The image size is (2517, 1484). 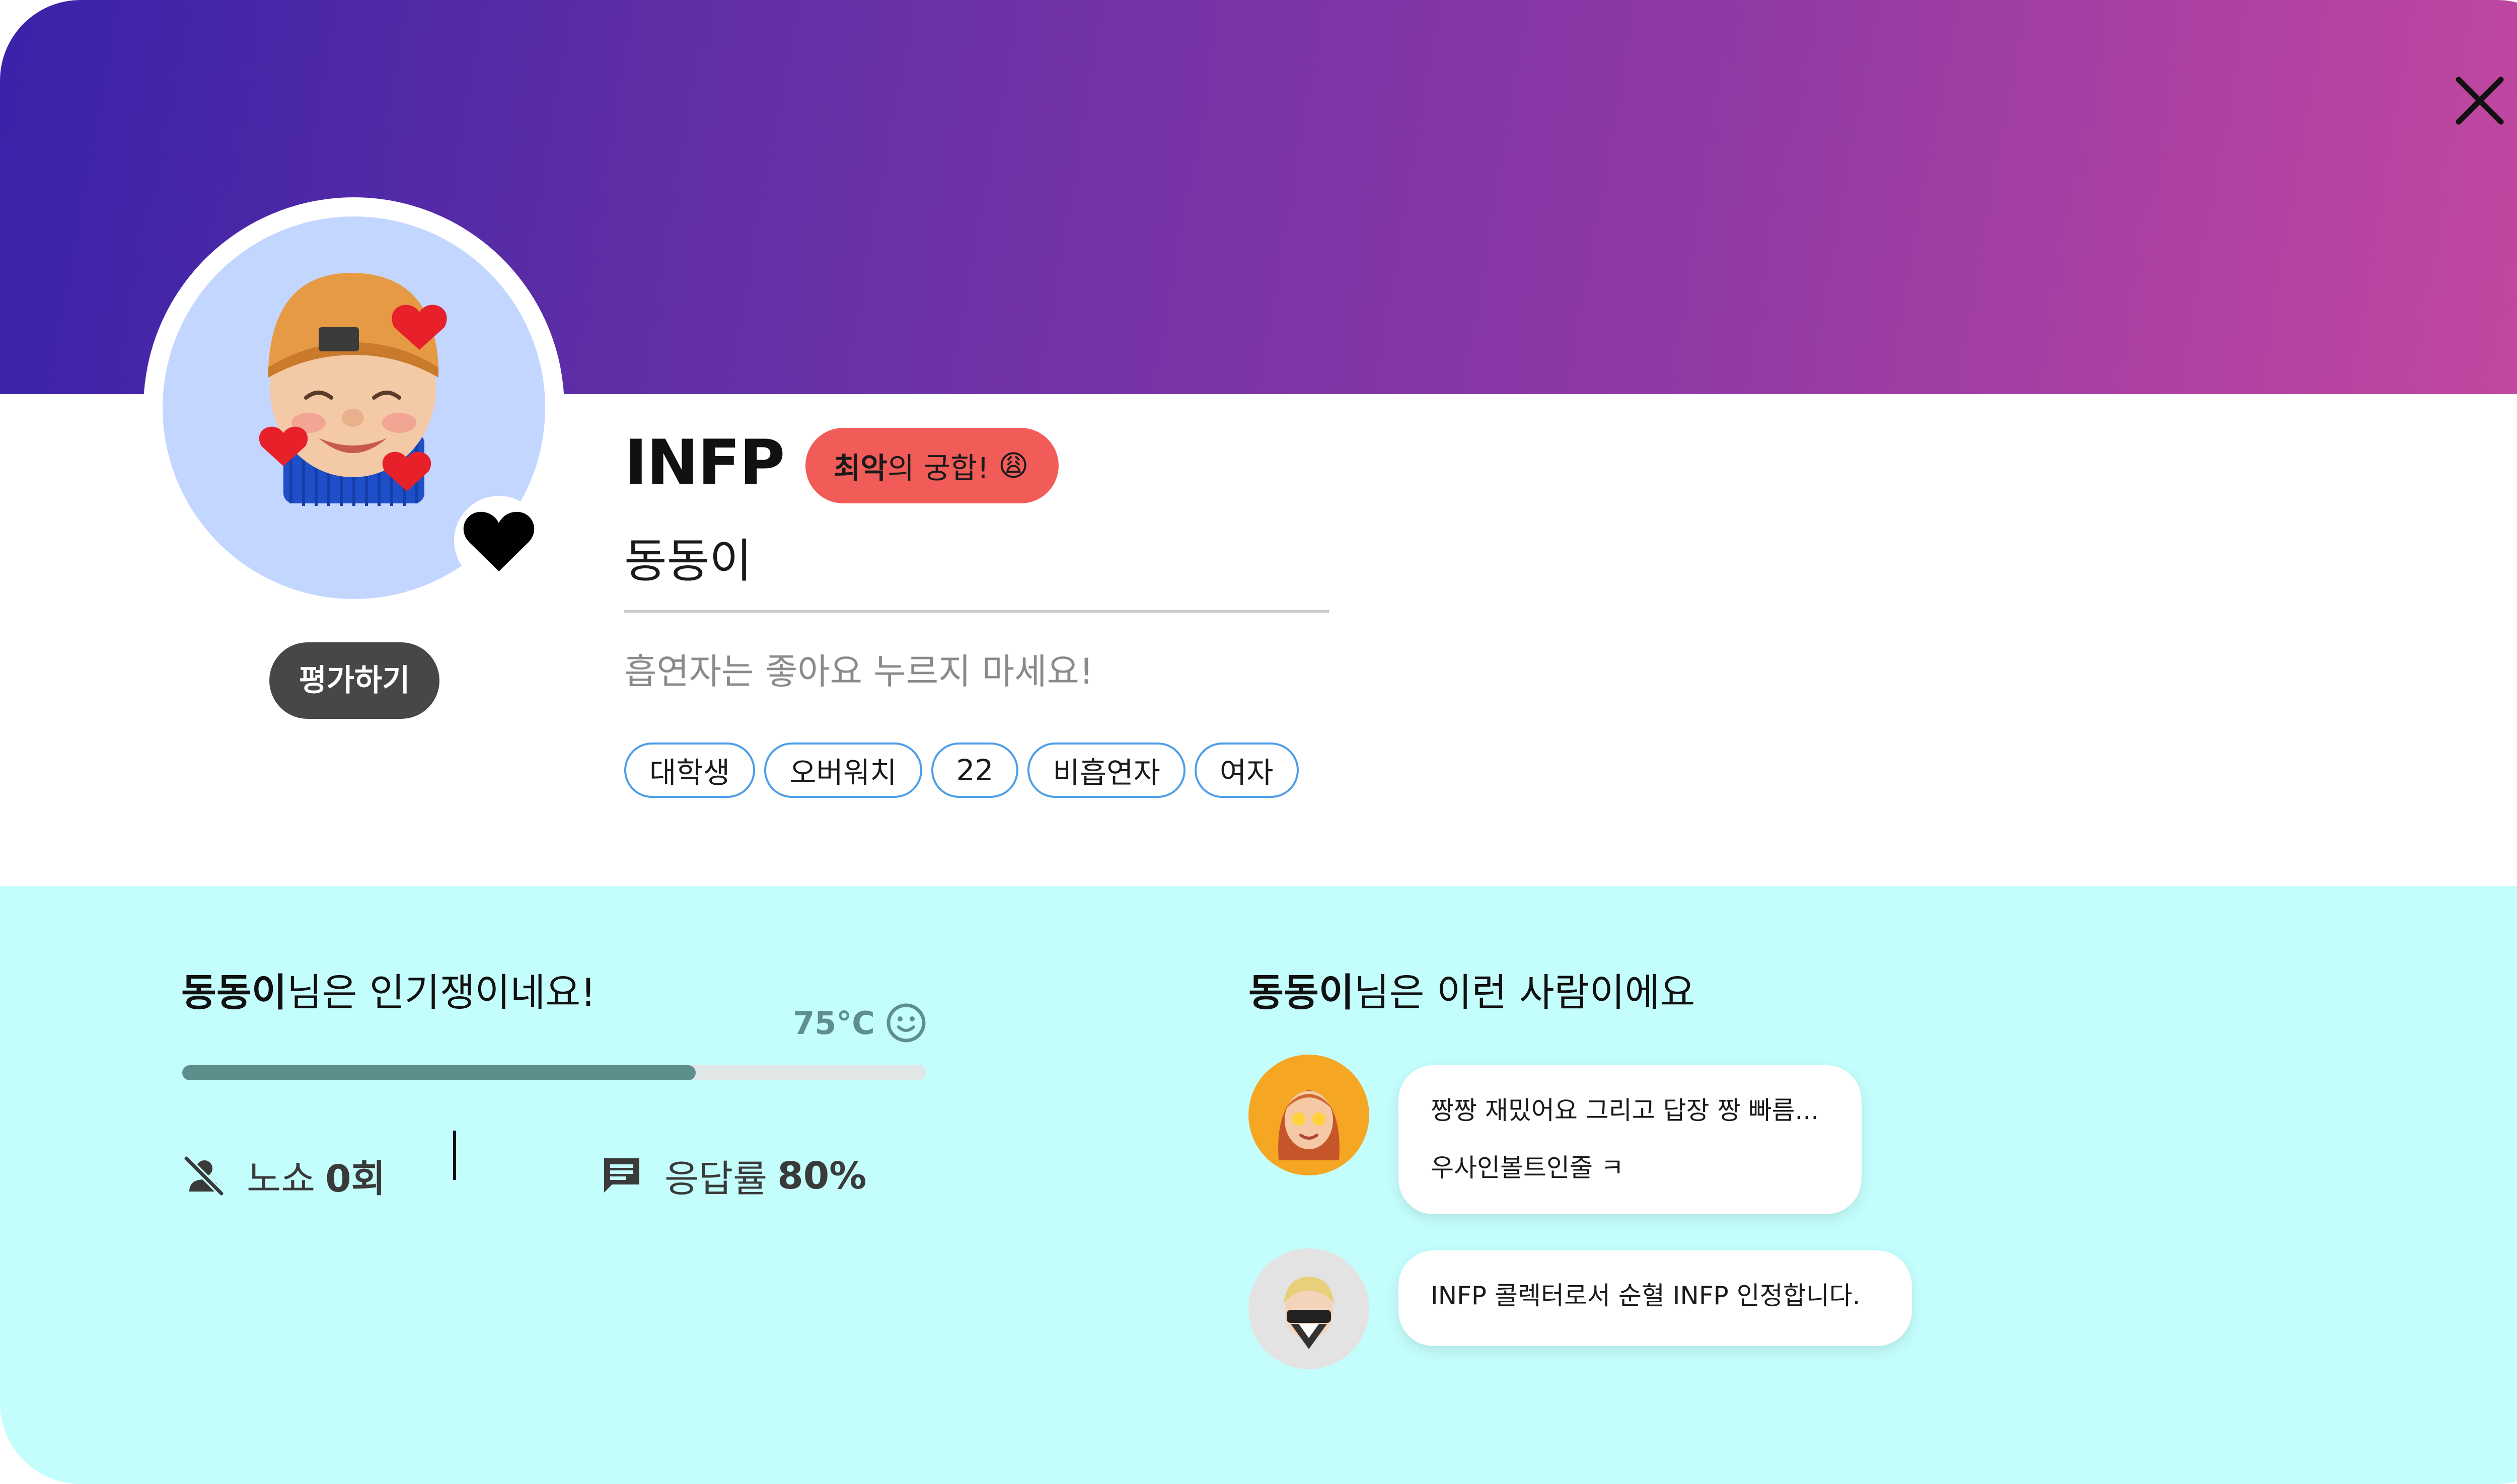 I want to click on review-text: INFP 콜렉터로서 순혈 INFP 인정합니다., so click(x=1646, y=1296).